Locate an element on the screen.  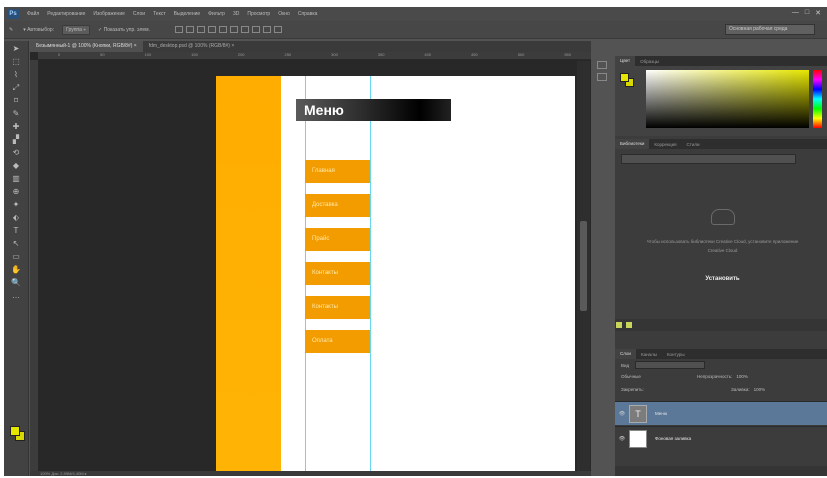
ruler-tick: 400 is located at coordinates (428, 54).